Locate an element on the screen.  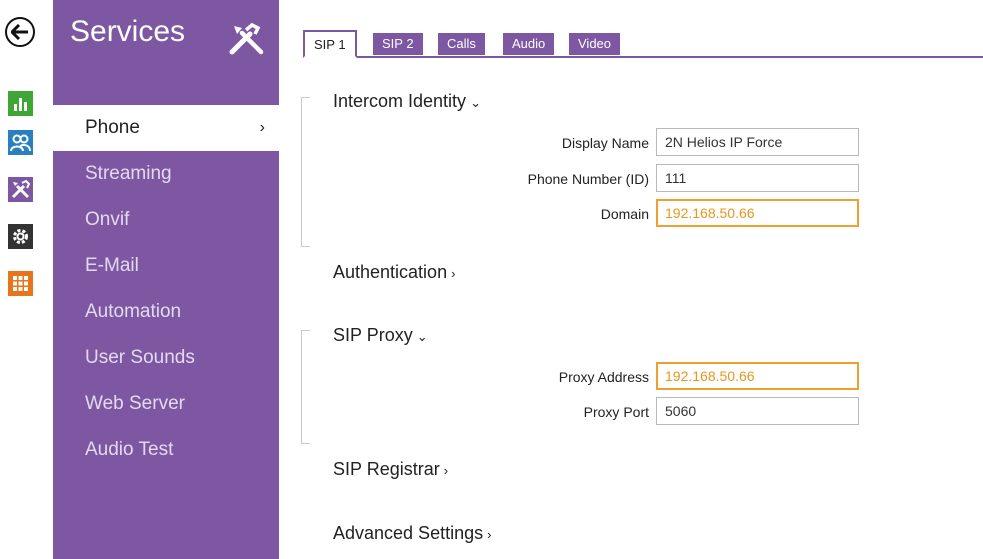
proxy-address-input is located at coordinates (757, 376).